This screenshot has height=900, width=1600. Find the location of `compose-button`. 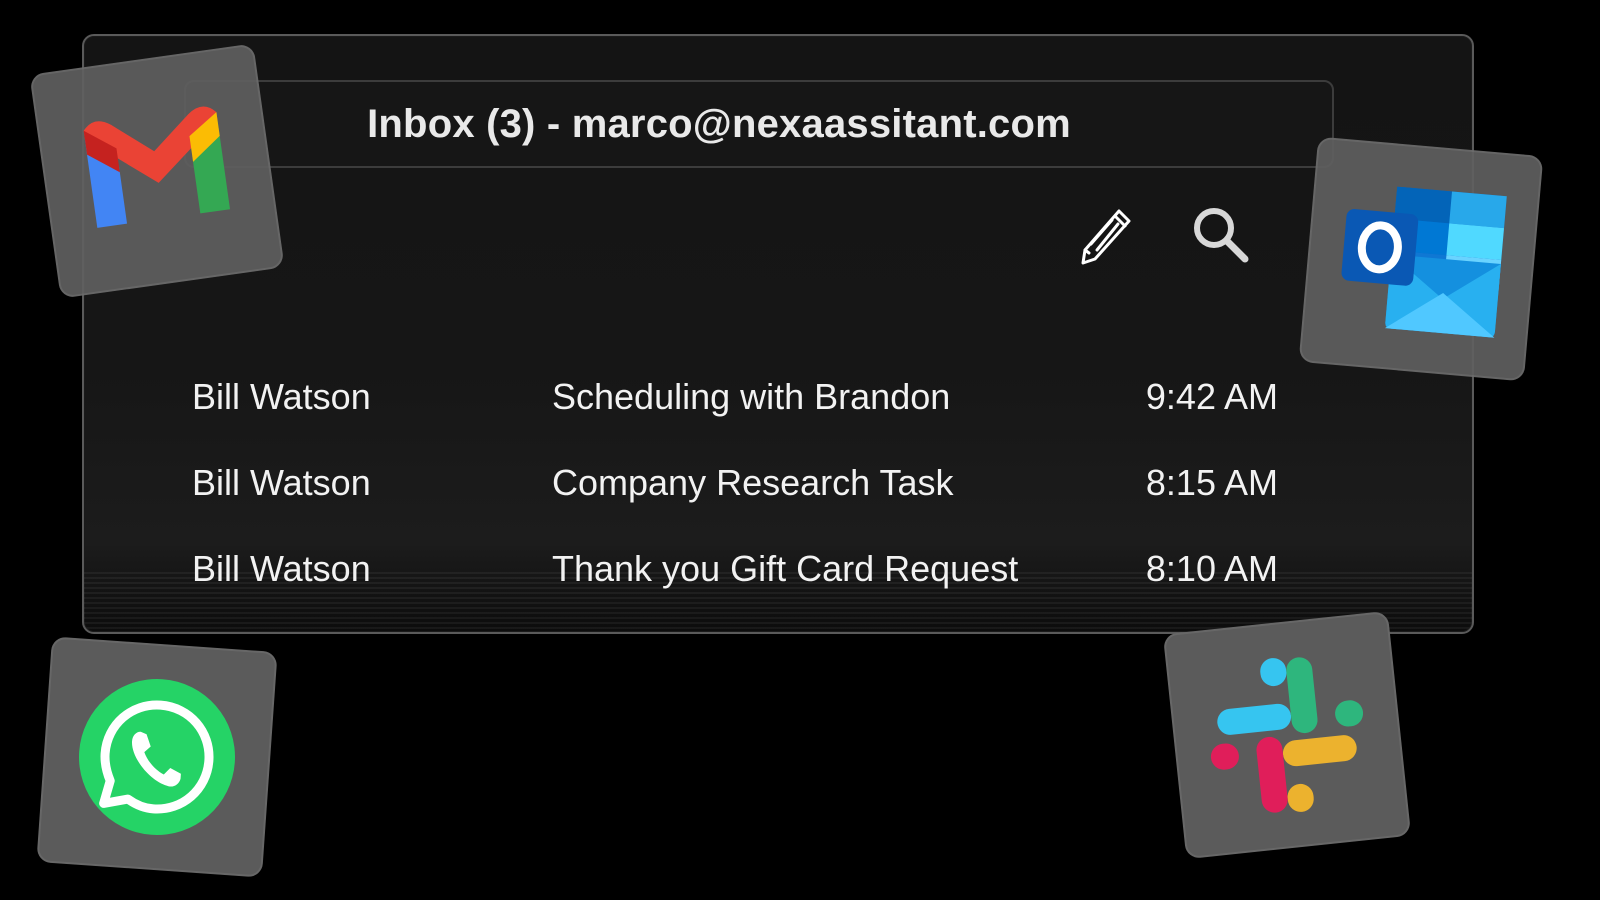

compose-button is located at coordinates (1105, 237).